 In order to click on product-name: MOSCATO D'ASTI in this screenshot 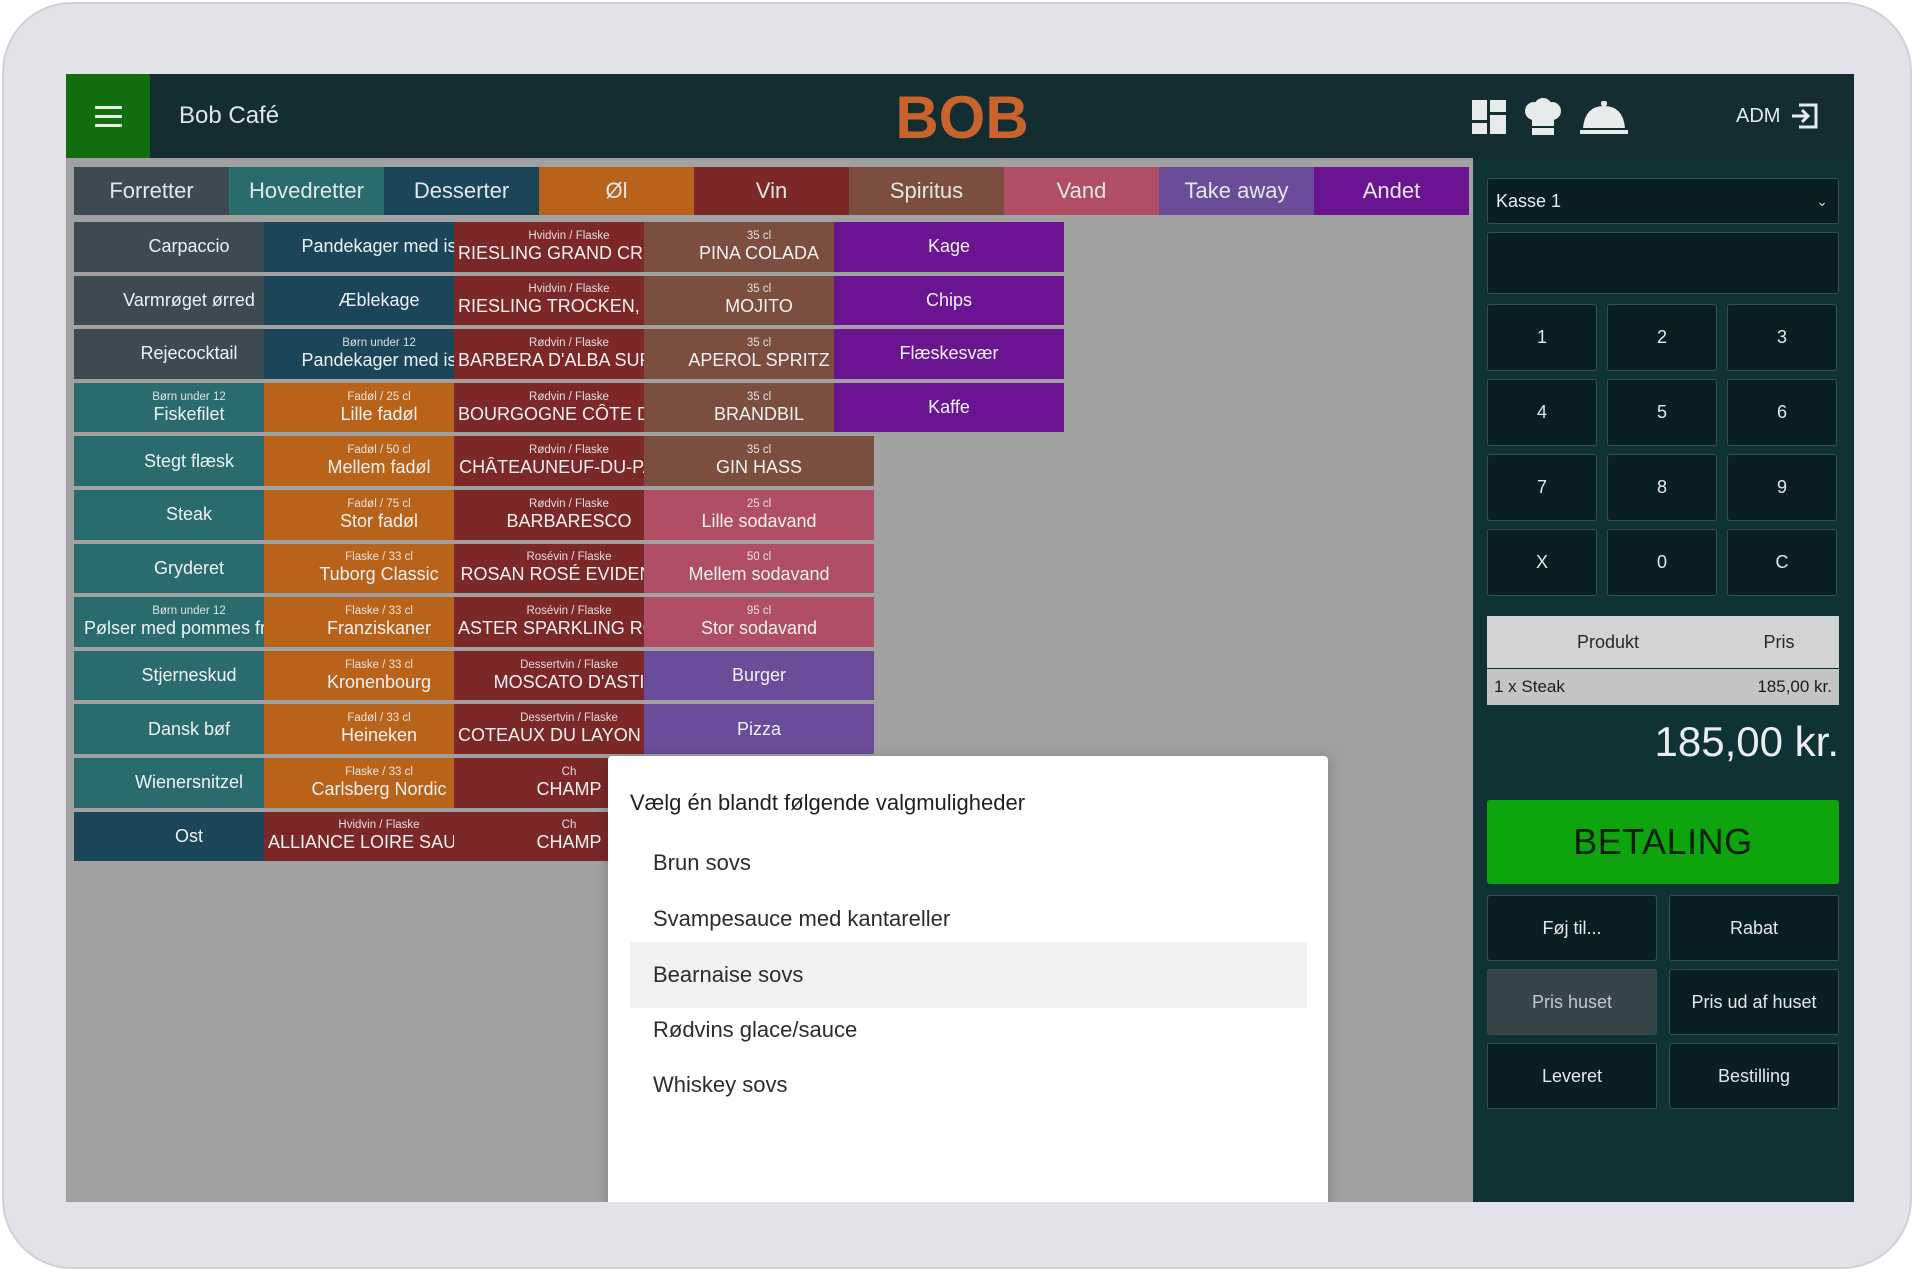, I will do `click(569, 681)`.